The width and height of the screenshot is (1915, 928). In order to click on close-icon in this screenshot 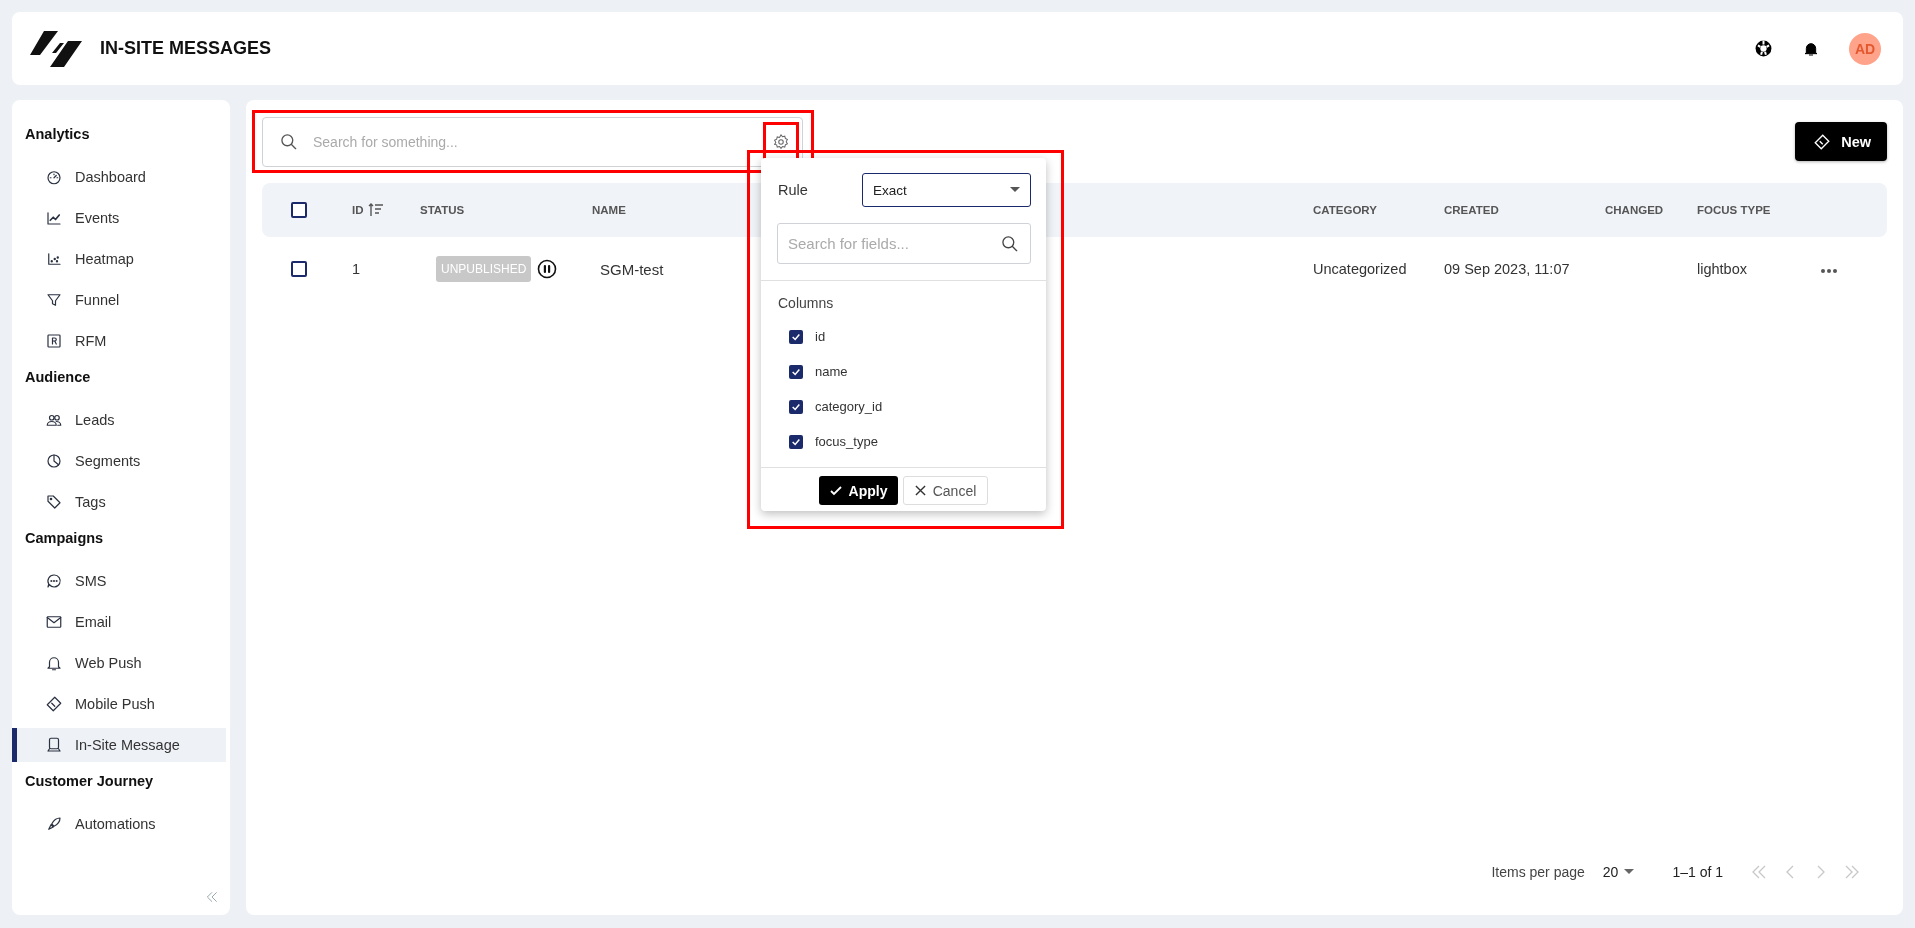, I will do `click(920, 490)`.